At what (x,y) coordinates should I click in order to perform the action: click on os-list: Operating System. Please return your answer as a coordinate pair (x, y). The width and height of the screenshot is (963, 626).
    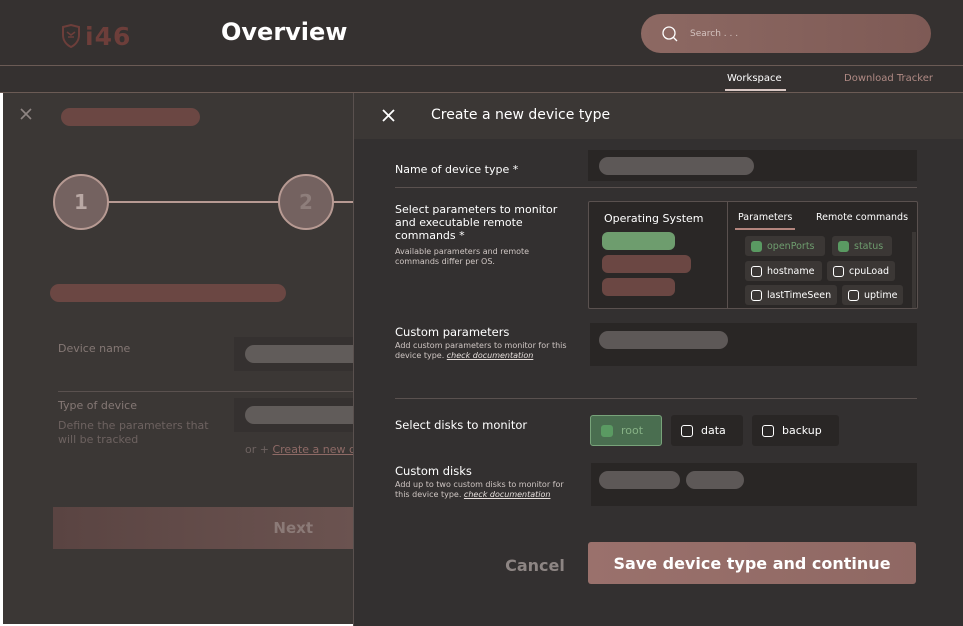
    Looking at the image, I should click on (658, 255).